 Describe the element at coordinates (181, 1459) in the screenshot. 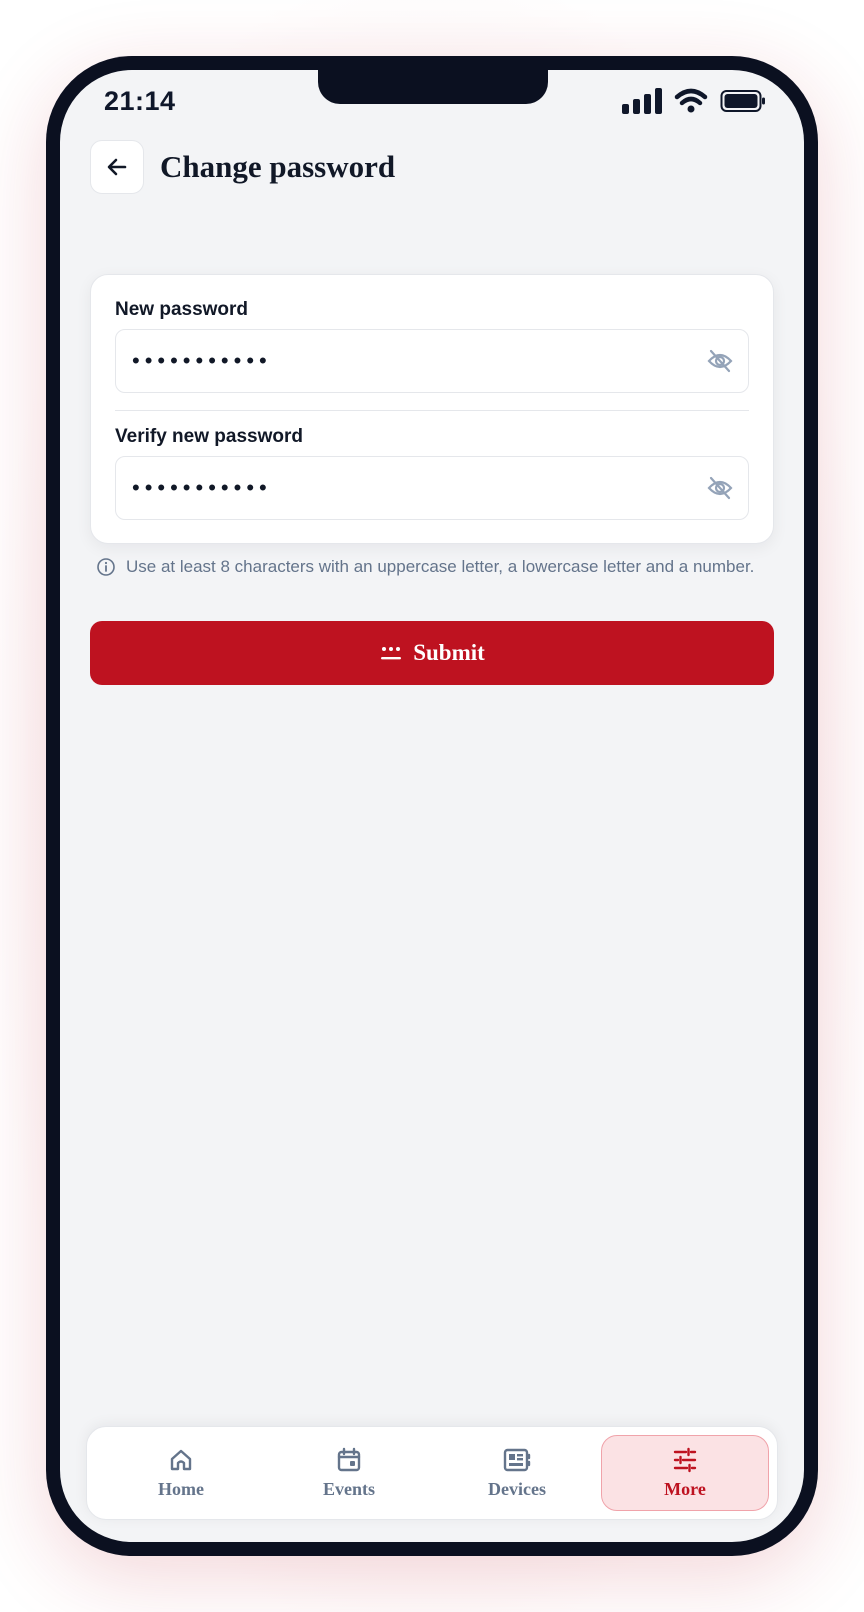

I see `home-icon` at that location.